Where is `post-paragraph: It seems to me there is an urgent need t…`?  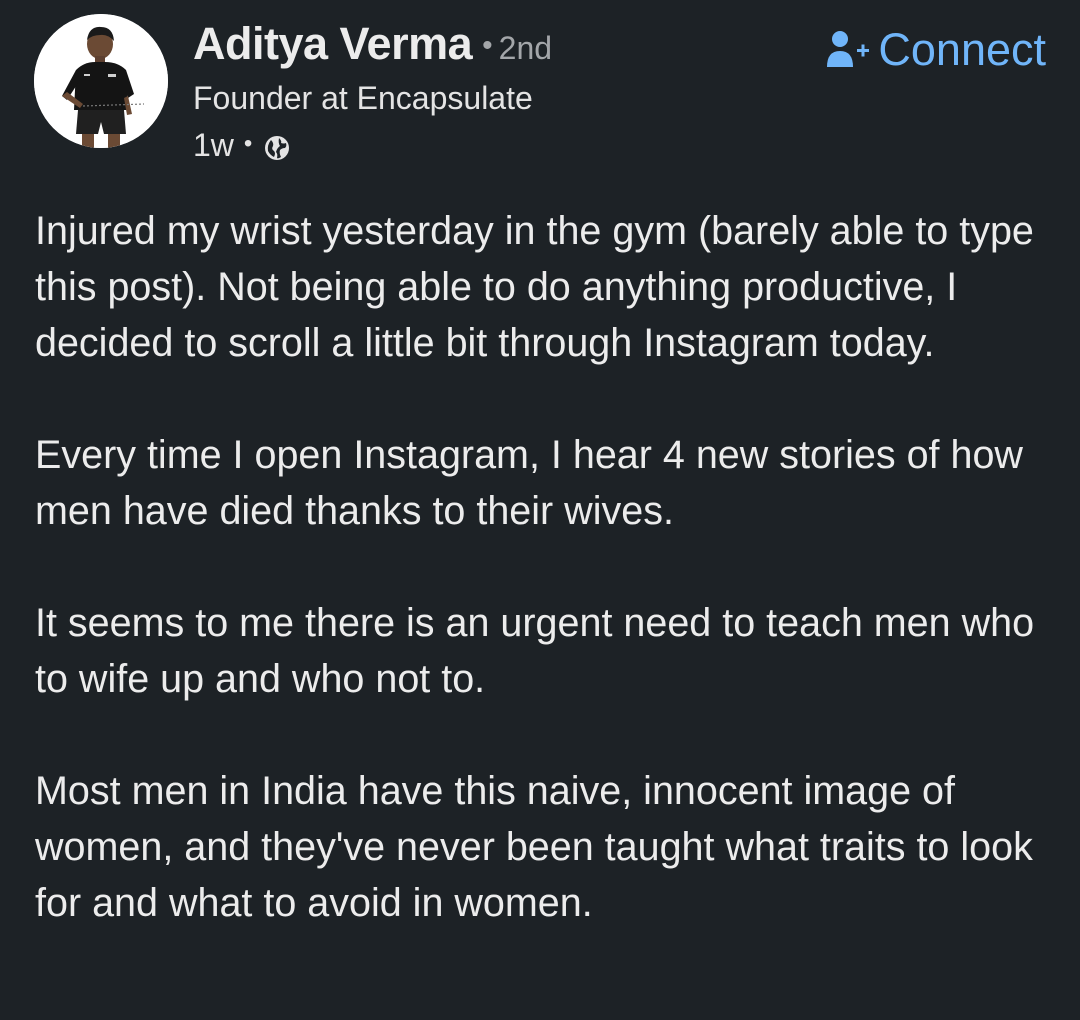
post-paragraph: It seems to me there is an urgent need t… is located at coordinates (535, 651).